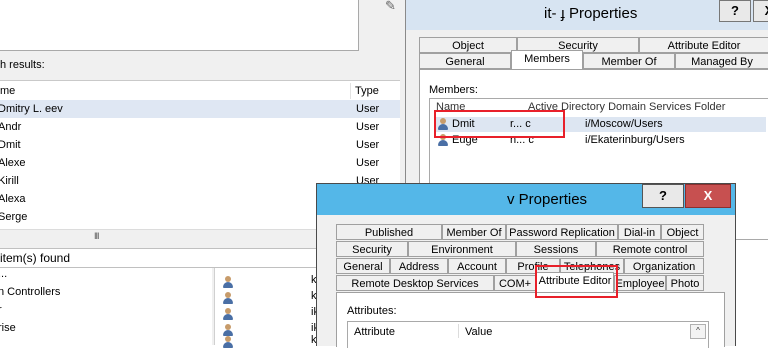 Image resolution: width=768 pixels, height=348 pixels. I want to click on column-header-attribute: Attribute, so click(374, 332).